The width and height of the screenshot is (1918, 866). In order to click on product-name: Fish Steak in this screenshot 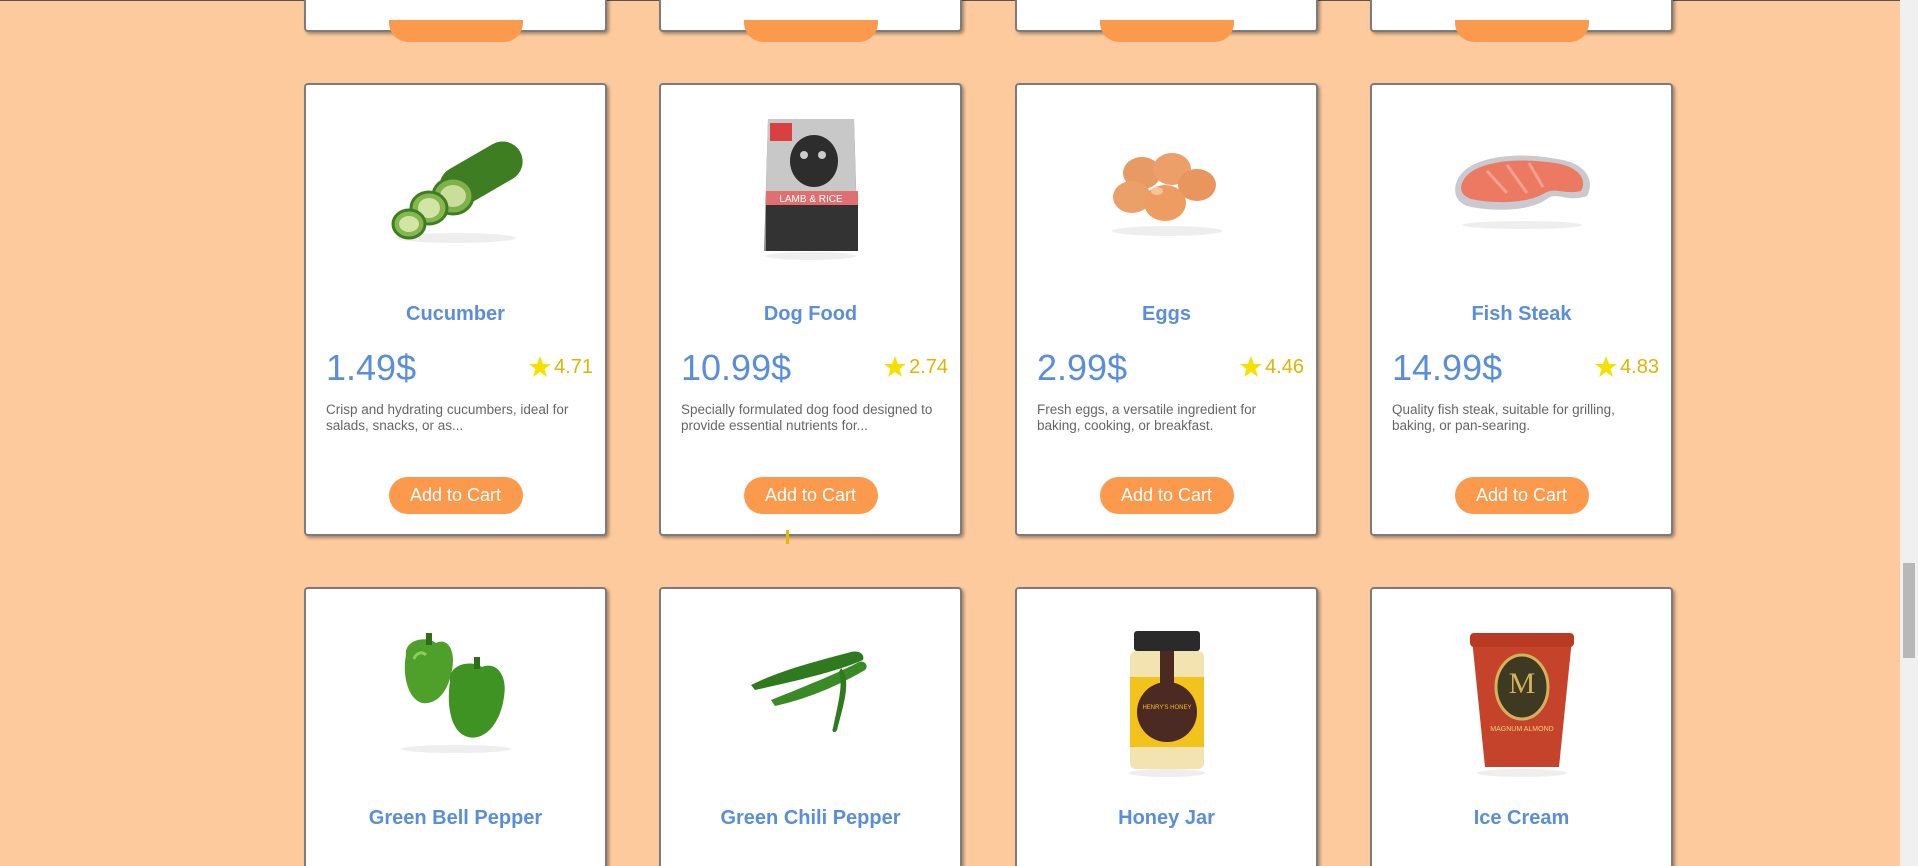, I will do `click(1521, 314)`.